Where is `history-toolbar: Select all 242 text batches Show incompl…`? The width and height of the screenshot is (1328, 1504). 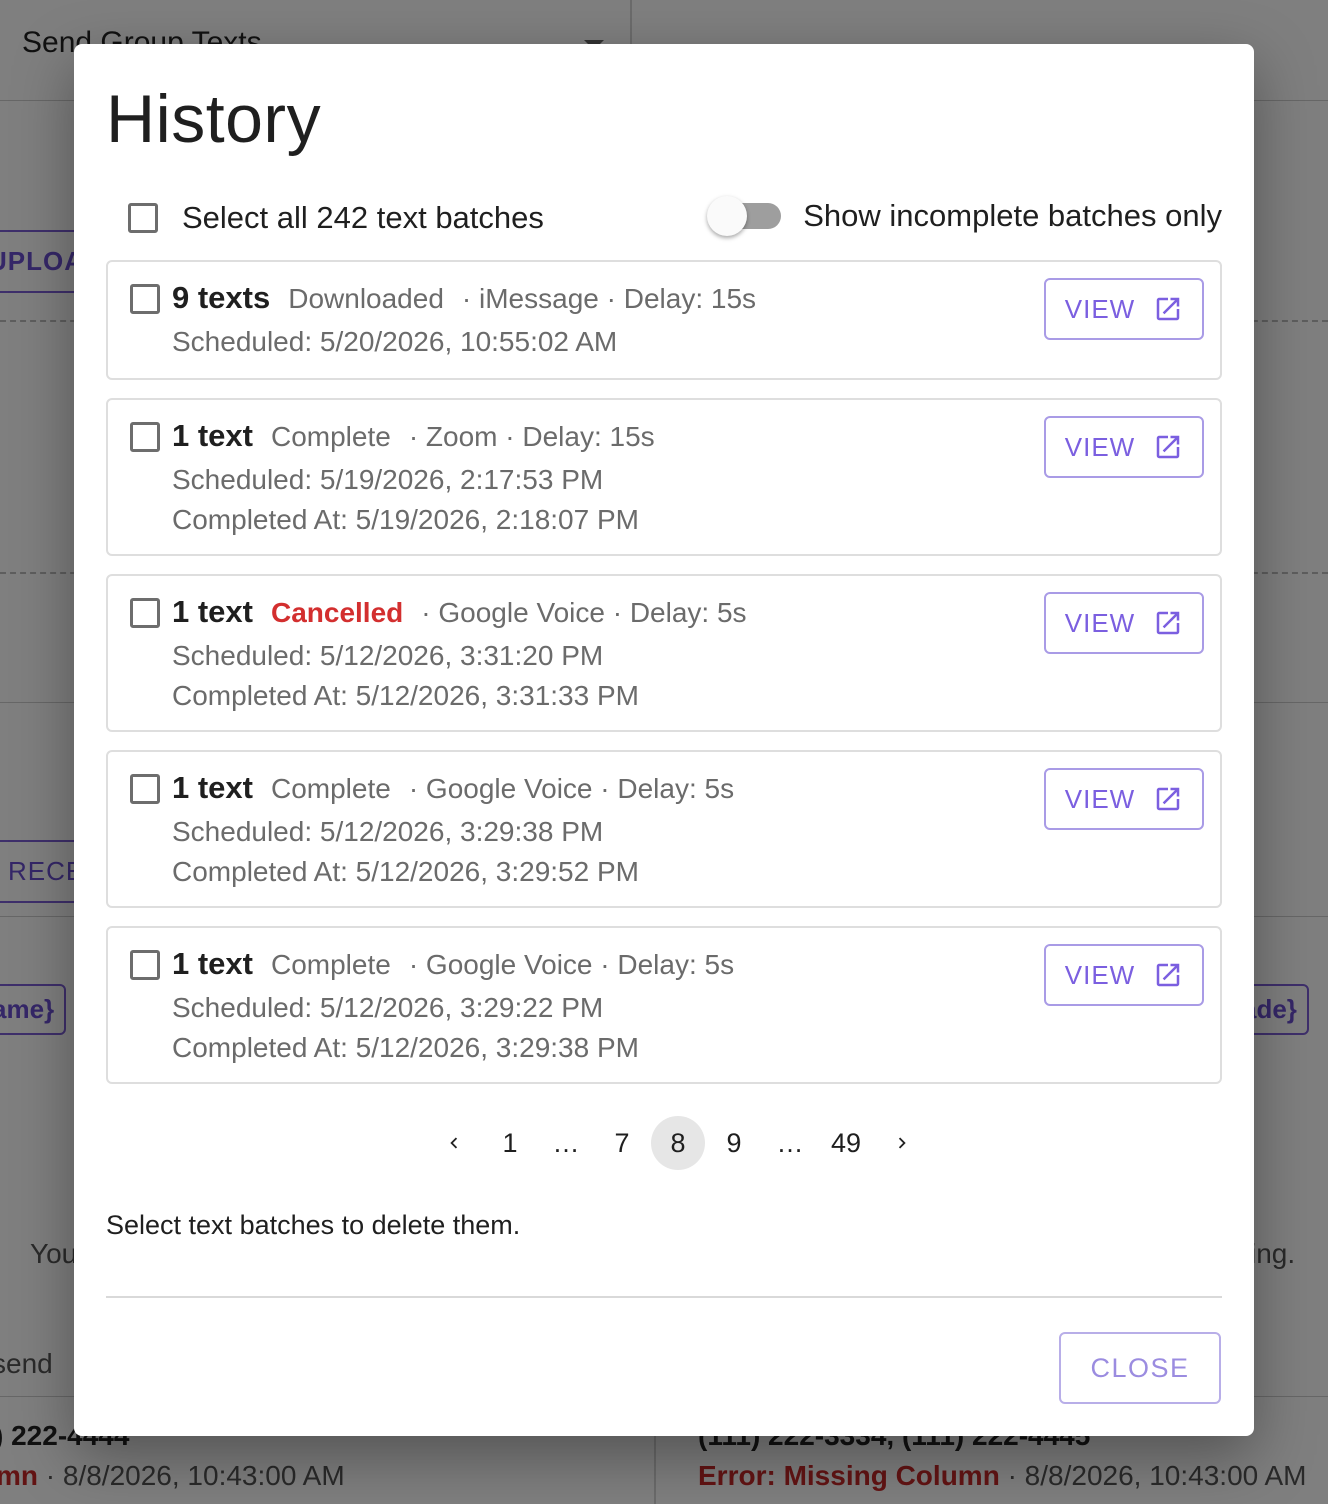 history-toolbar: Select all 242 text batches Show incompl… is located at coordinates (675, 216).